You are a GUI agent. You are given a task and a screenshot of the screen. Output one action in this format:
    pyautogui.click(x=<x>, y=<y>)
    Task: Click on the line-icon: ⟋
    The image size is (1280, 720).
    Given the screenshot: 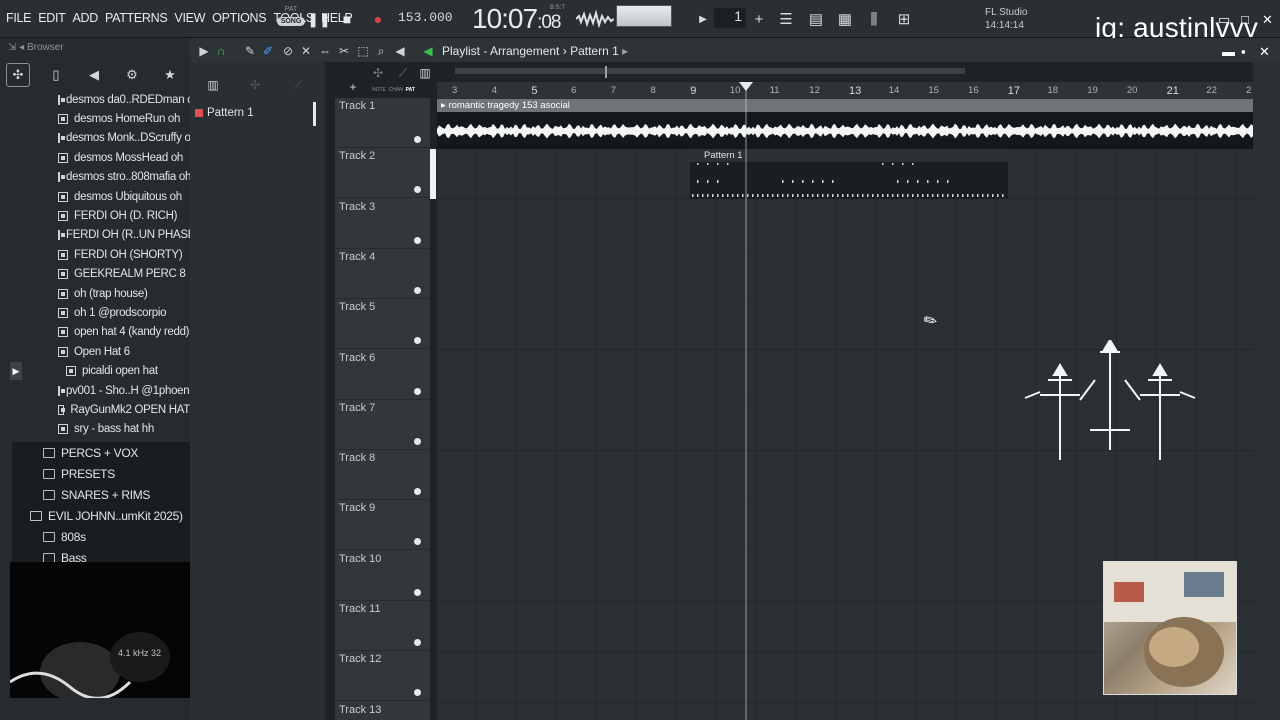 What is the action you would take?
    pyautogui.click(x=298, y=85)
    